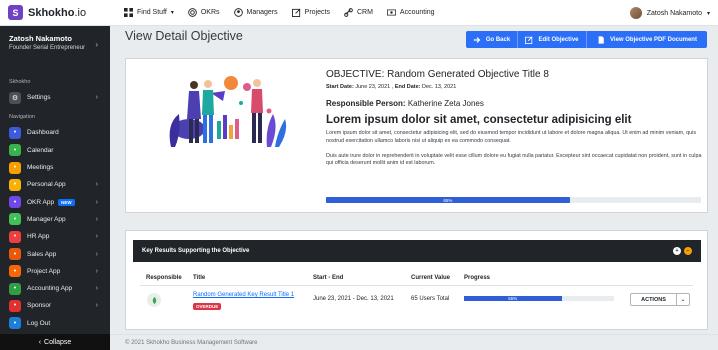 Image resolution: width=718 pixels, height=350 pixels. Describe the element at coordinates (55, 253) in the screenshot. I see `sidebar-item-sales-app: • Sales App ›` at that location.